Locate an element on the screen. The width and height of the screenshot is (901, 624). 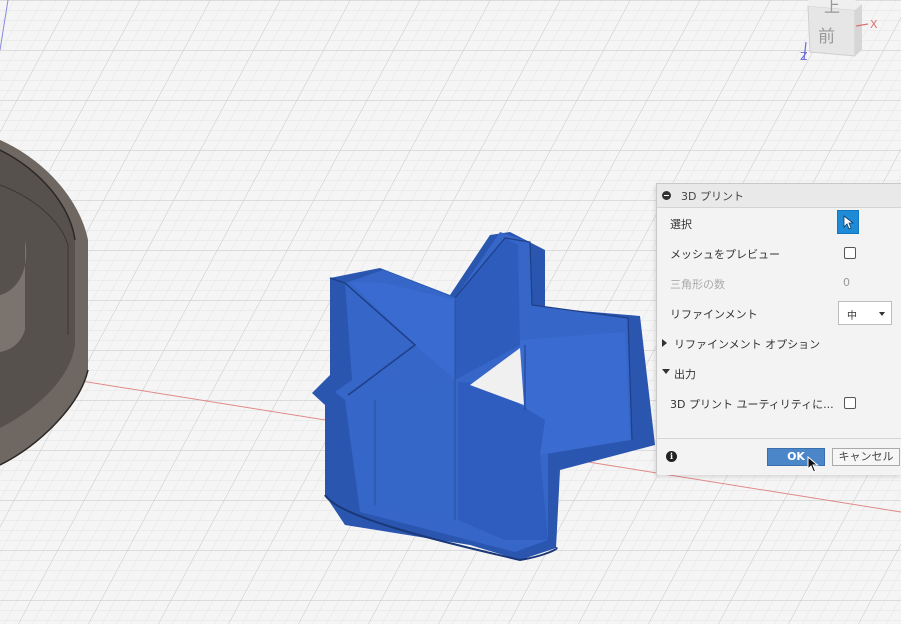
axis-label-x: X is located at coordinates (874, 24).